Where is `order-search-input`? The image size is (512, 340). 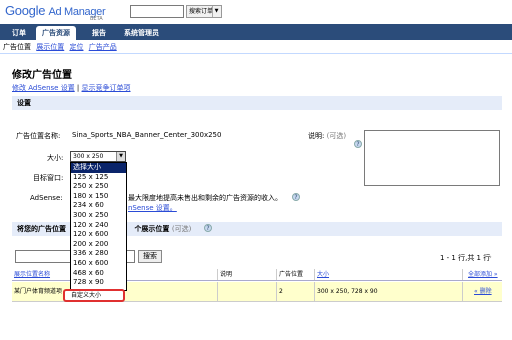
order-search-input is located at coordinates (157, 11).